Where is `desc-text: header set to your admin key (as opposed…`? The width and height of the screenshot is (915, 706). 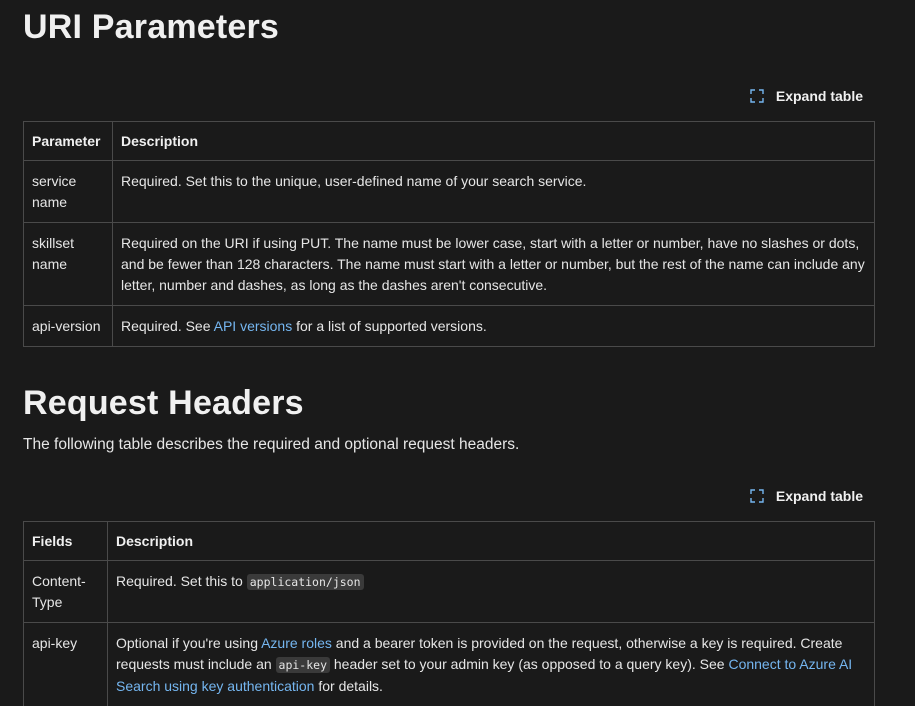
desc-text: header set to your admin key (as opposed… is located at coordinates (529, 664).